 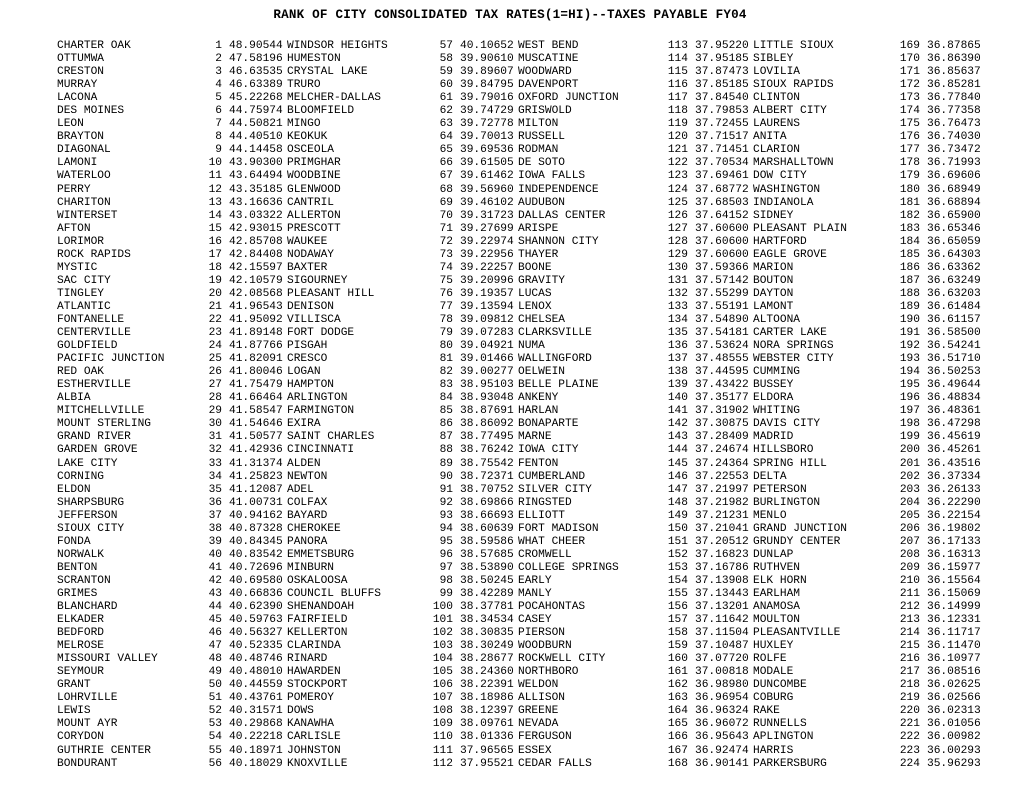 I want to click on rank-number: 165, so click(x=677, y=724).